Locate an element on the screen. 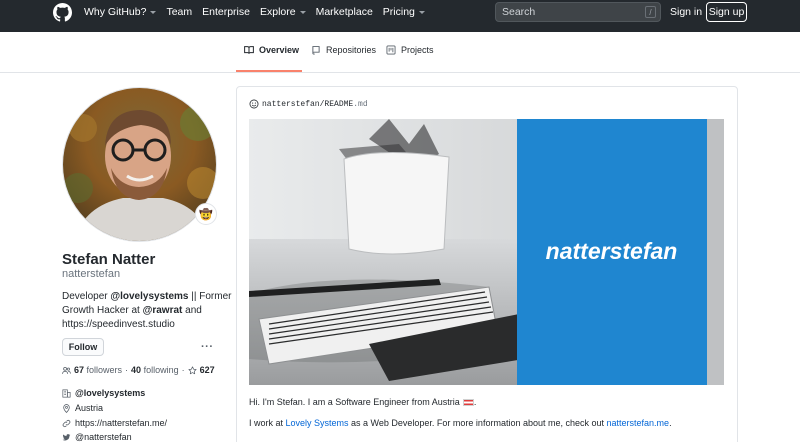  nav-label: Marketplace is located at coordinates (344, 12).